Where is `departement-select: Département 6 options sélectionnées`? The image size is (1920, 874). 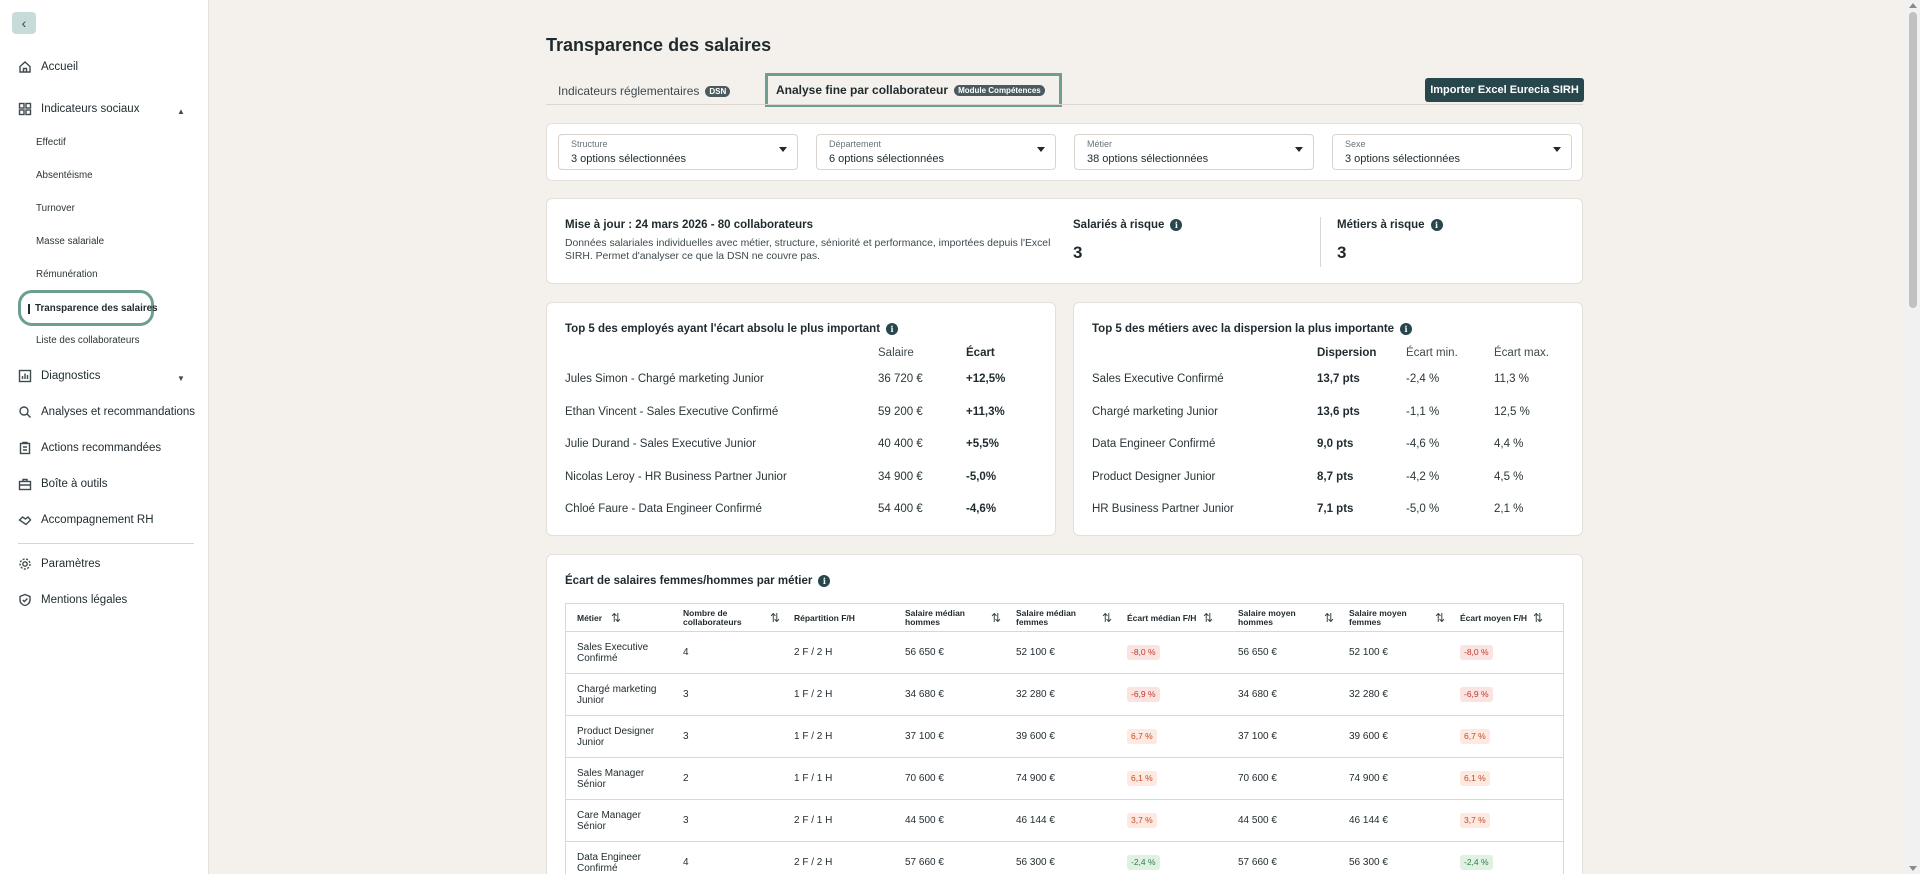
departement-select: Département 6 options sélectionnées is located at coordinates (936, 152).